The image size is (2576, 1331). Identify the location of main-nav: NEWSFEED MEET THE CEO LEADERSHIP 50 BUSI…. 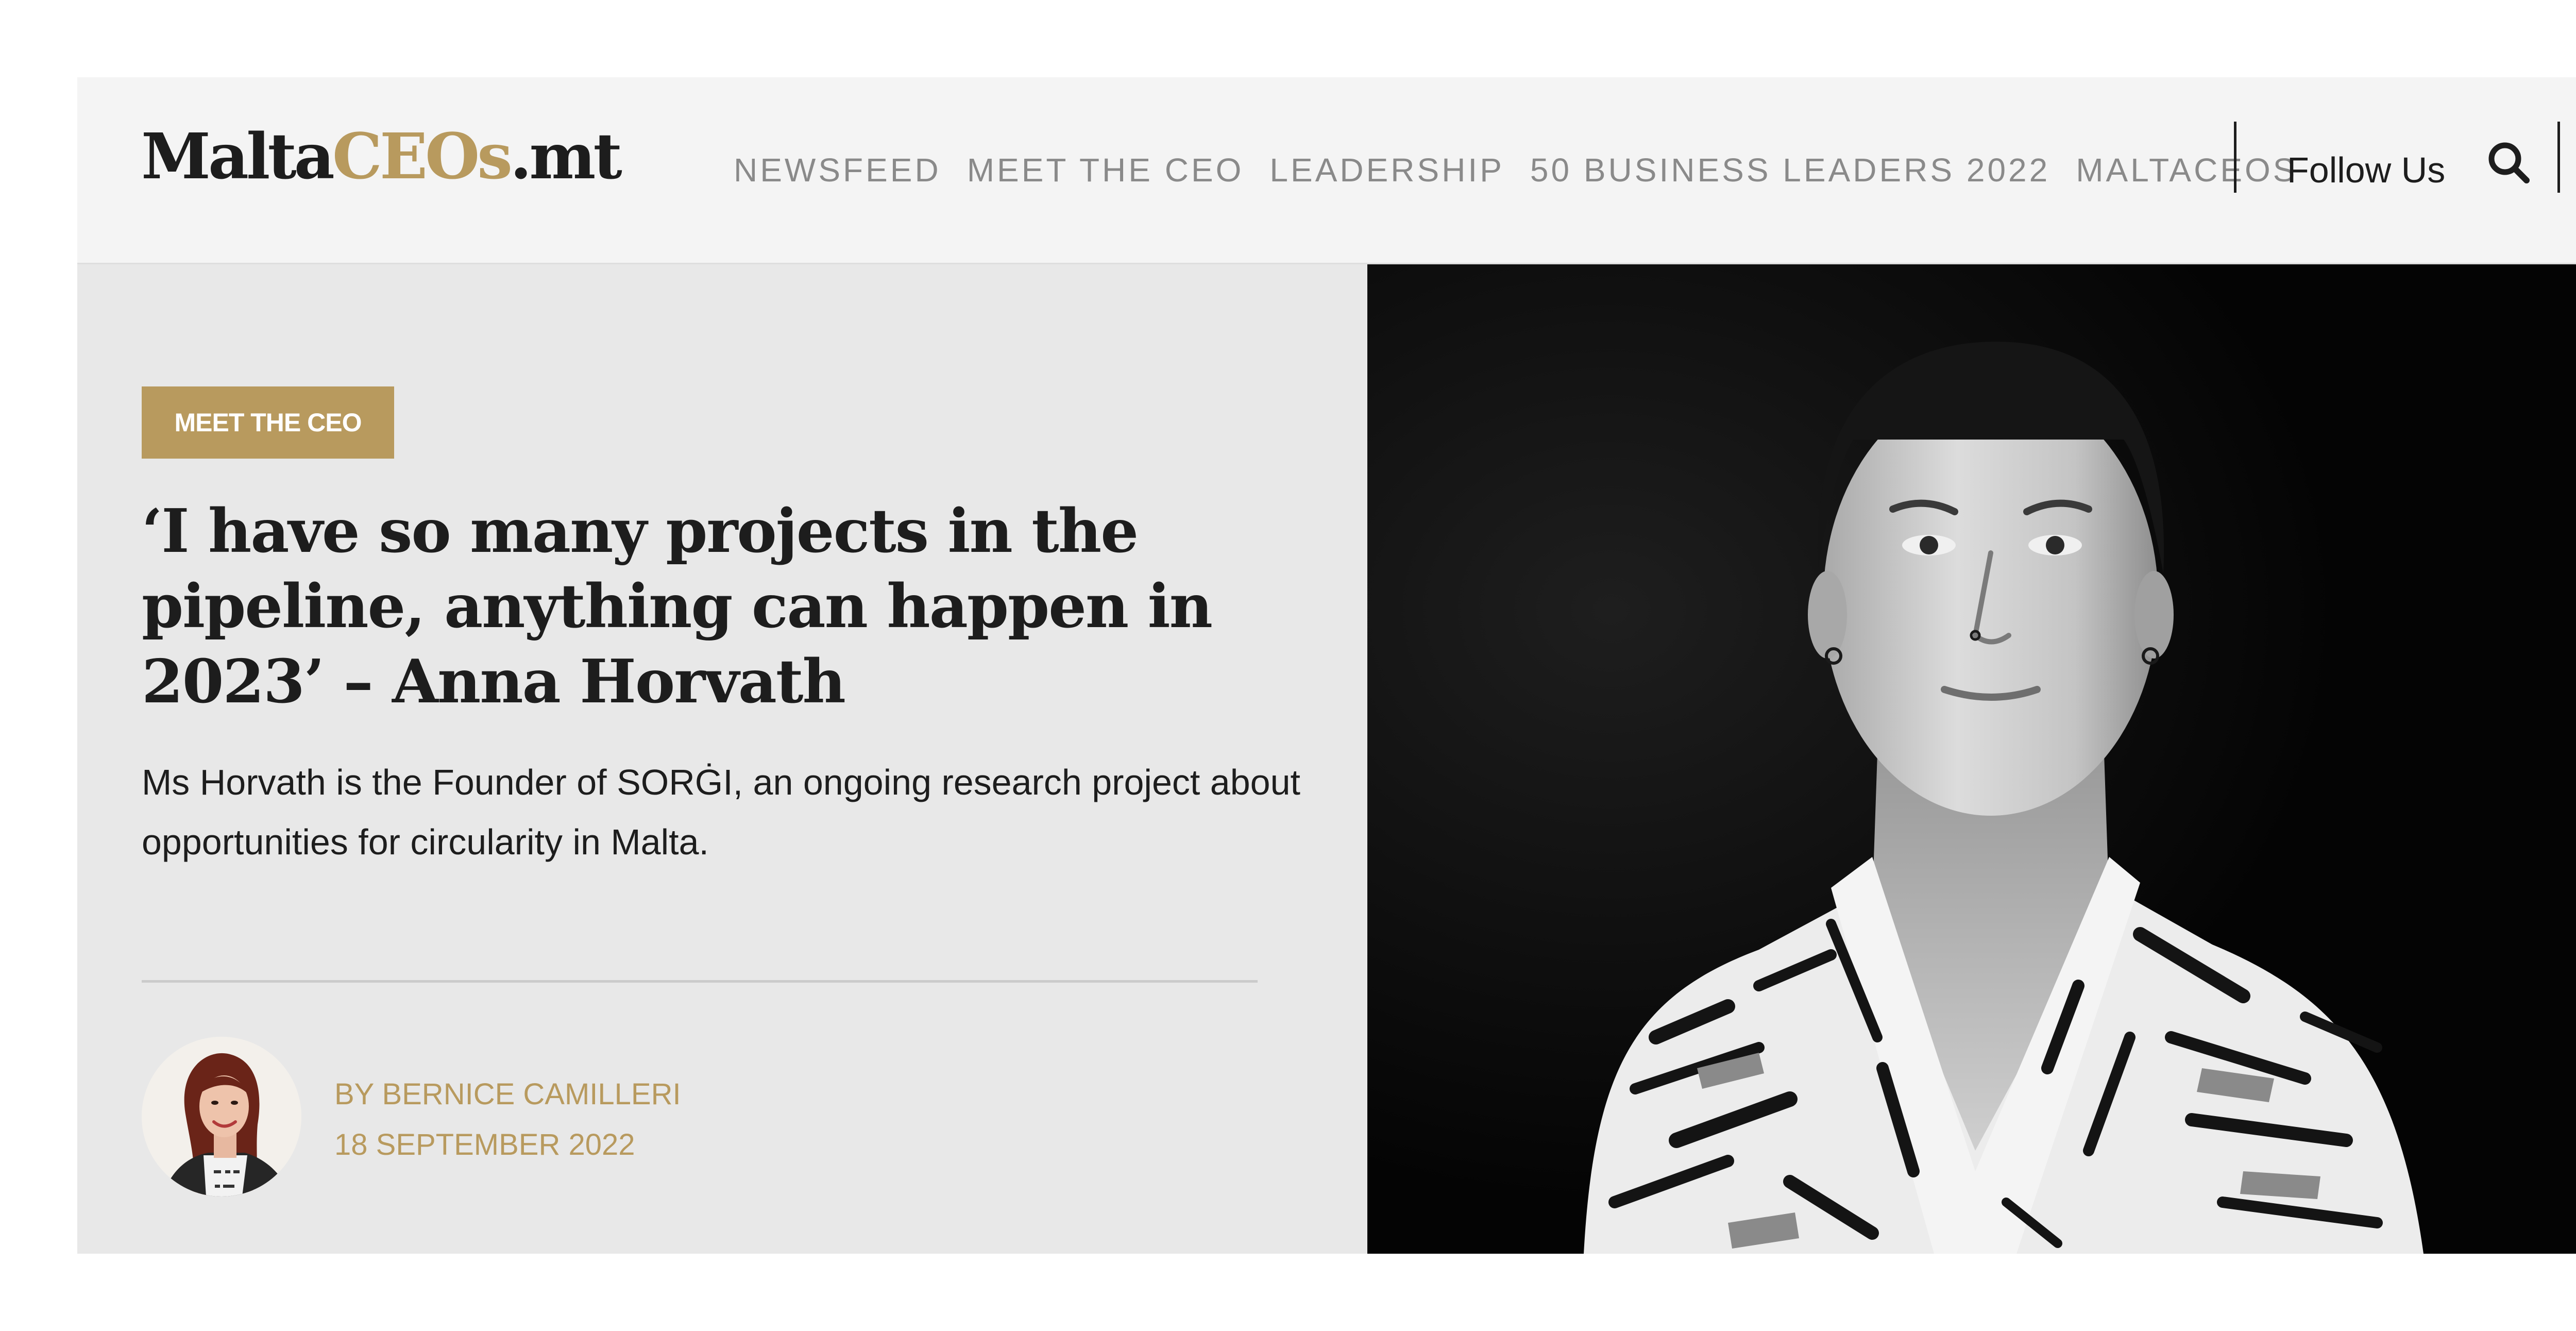
(1515, 170).